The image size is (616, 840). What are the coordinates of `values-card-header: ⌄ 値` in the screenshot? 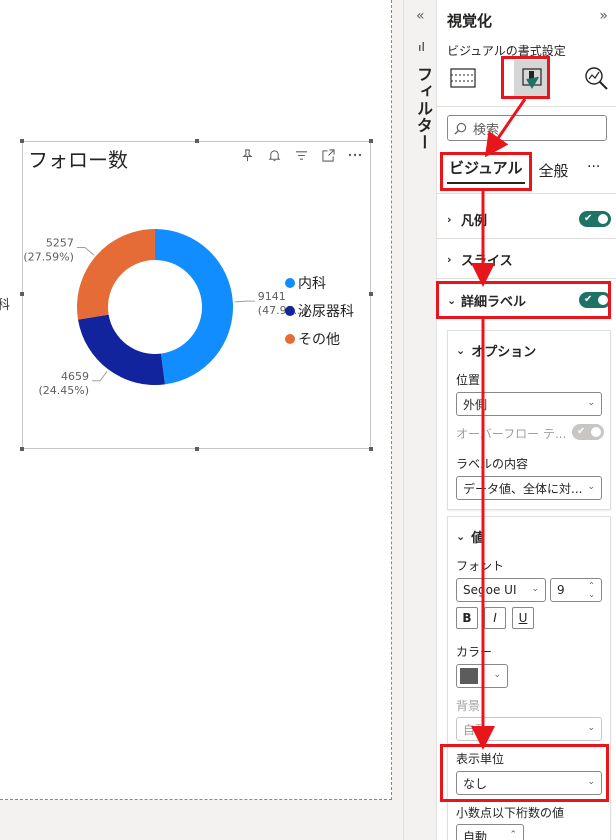 It's located at (470, 536).